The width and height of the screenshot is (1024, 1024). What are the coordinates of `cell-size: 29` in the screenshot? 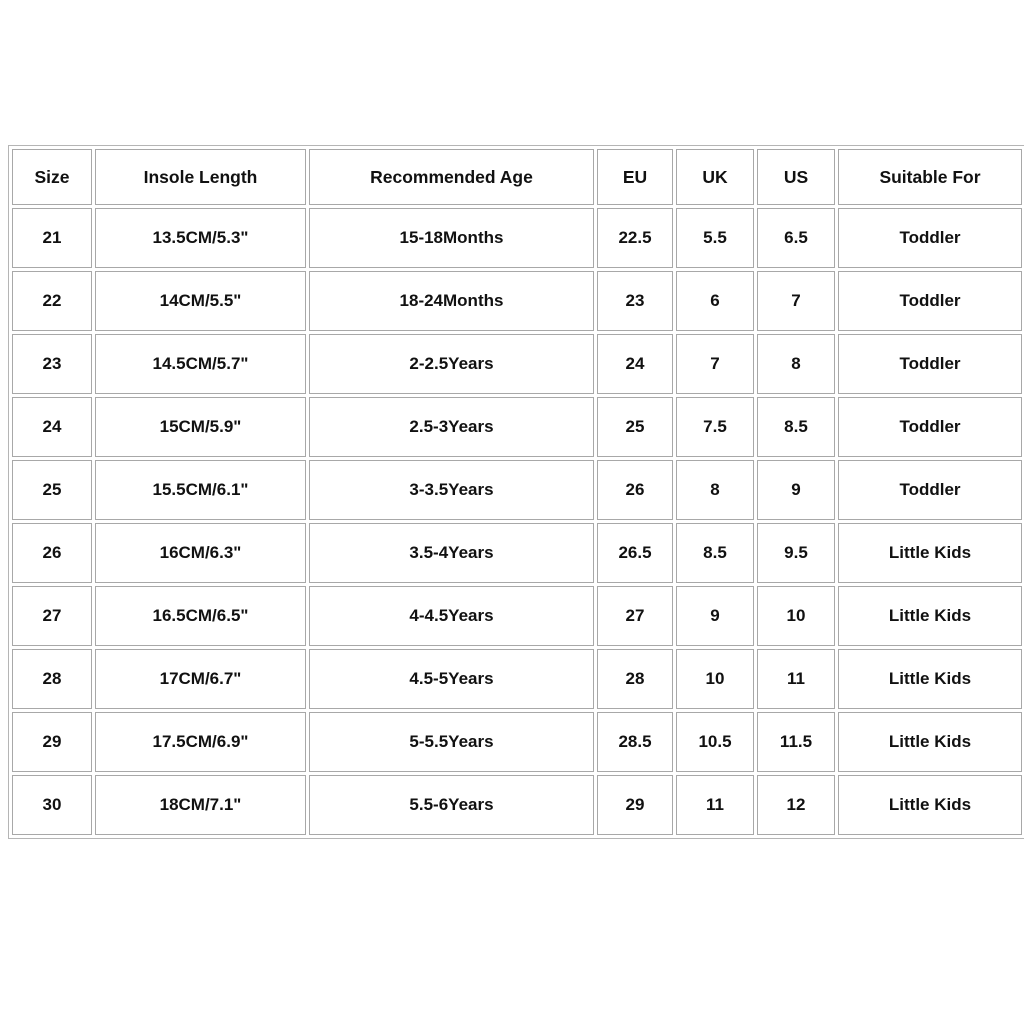 It's located at (52, 742).